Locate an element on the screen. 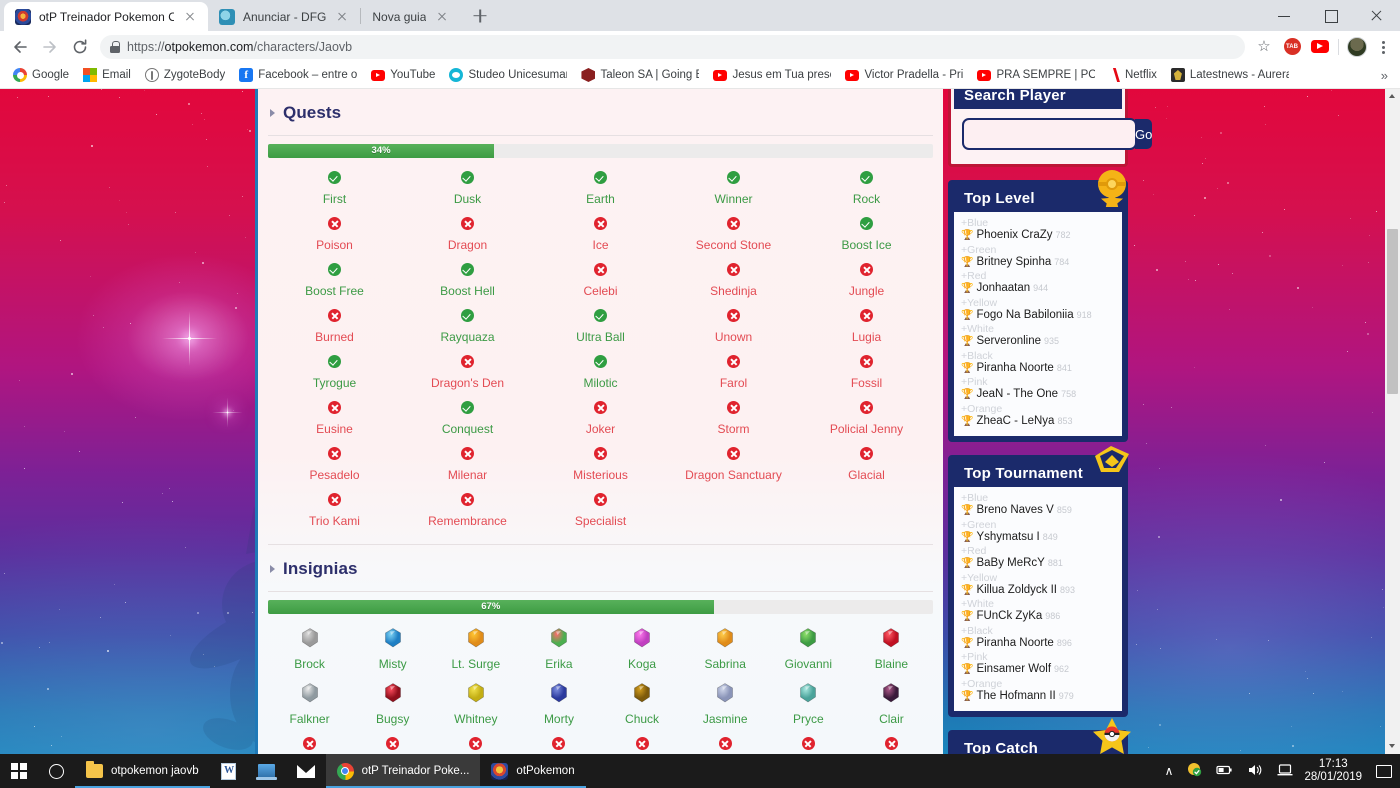  bookmark-item: f Facebook – entre ou is located at coordinates (298, 75).